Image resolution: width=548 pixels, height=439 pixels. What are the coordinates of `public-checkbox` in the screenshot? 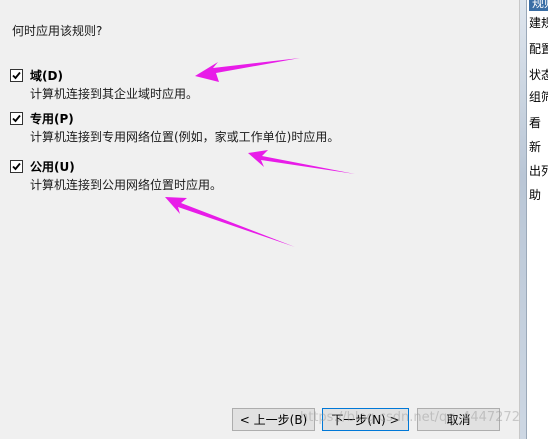 It's located at (16, 166).